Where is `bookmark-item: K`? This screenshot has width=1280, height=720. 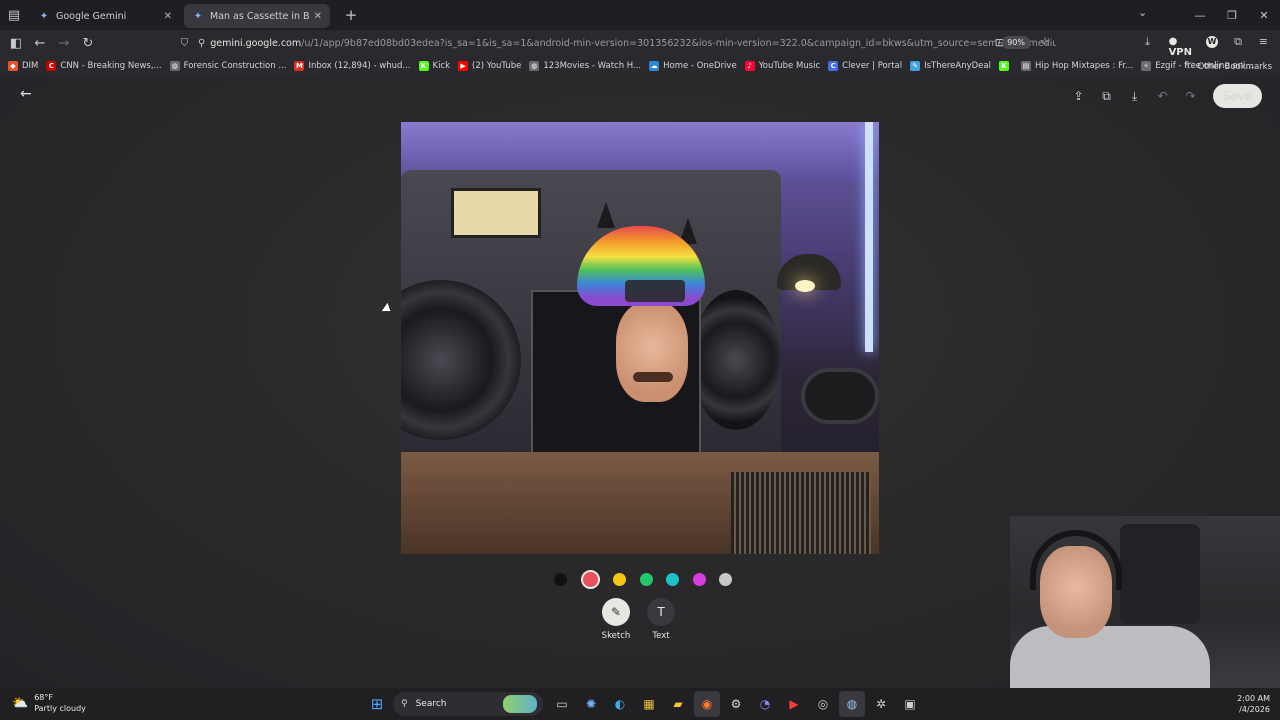
bookmark-item: K is located at coordinates (1005, 66).